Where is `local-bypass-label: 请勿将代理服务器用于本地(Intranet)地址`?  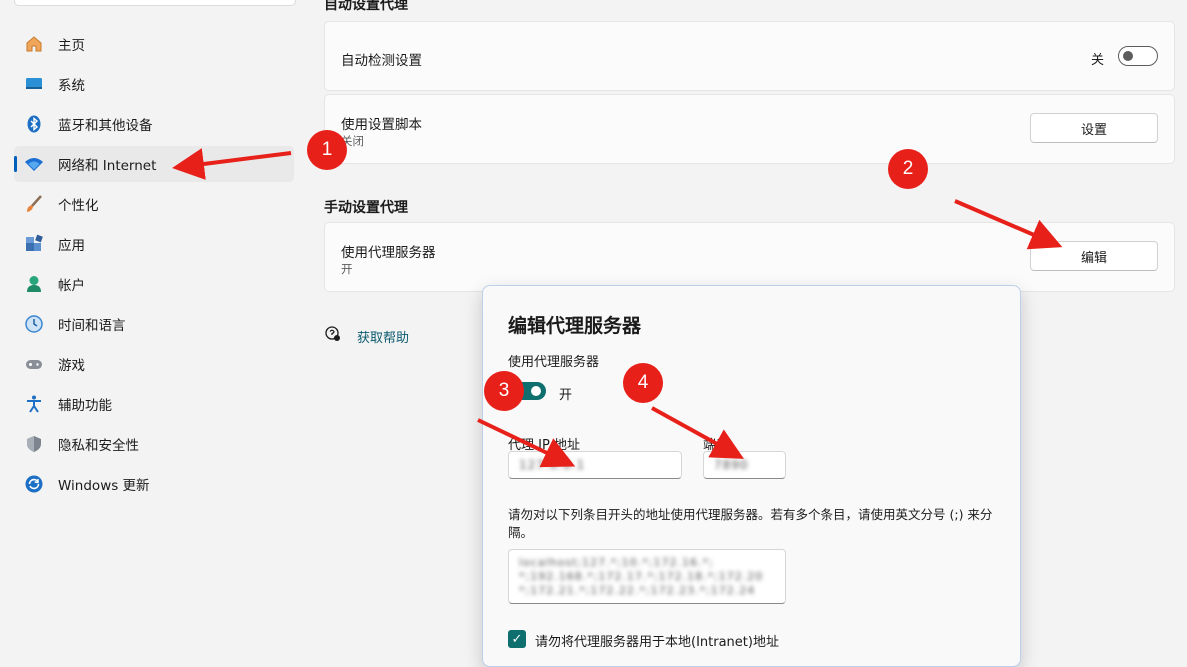 local-bypass-label: 请勿将代理服务器用于本地(Intranet)地址 is located at coordinates (657, 642).